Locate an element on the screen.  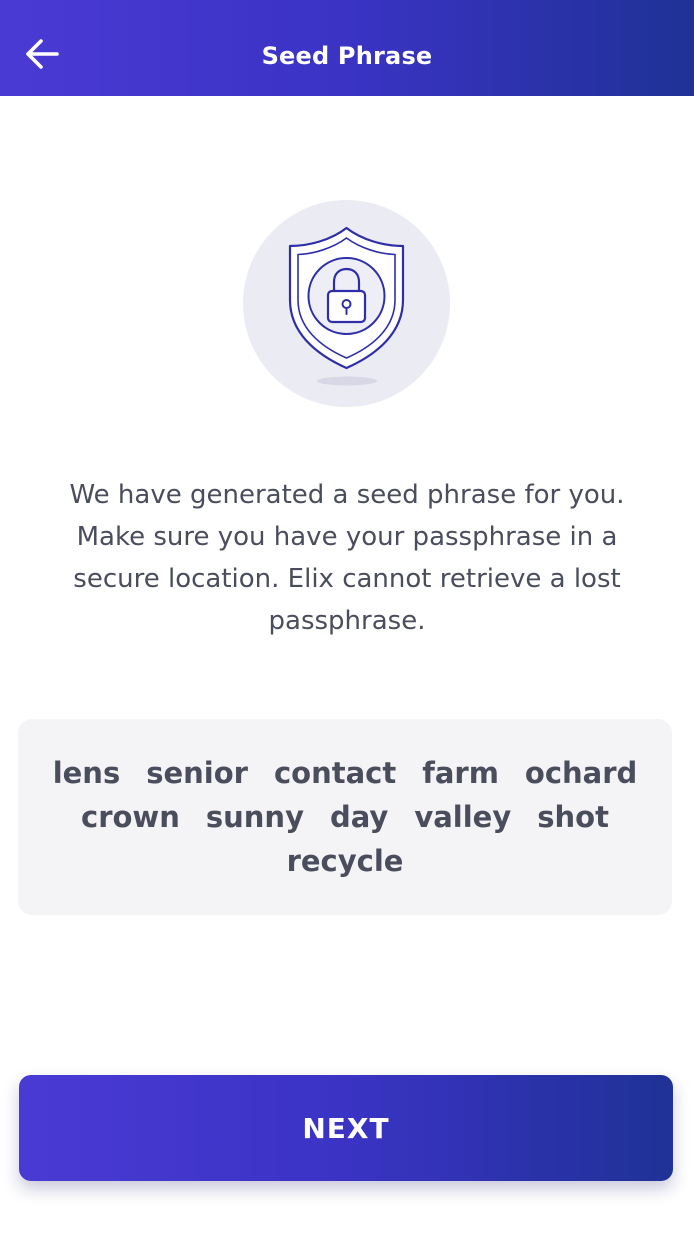
seed-word: contact is located at coordinates (335, 773).